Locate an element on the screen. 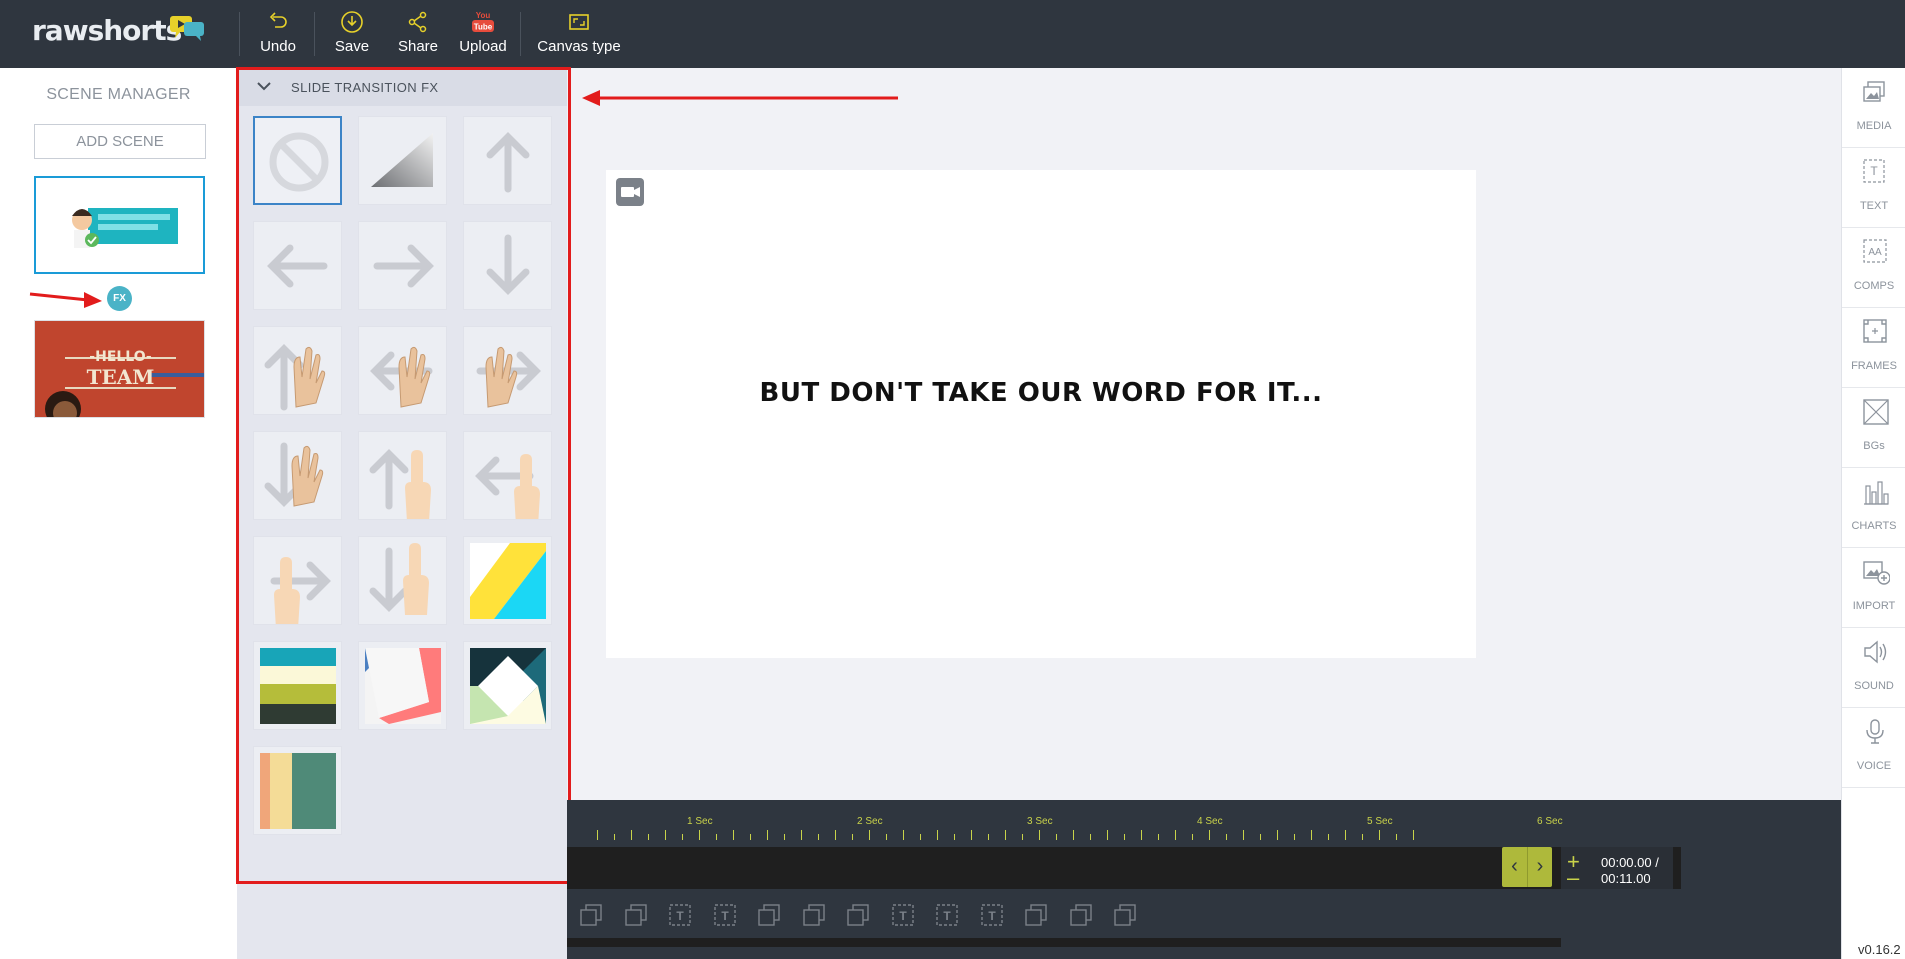 The image size is (1905, 959). ruler-label: 4 Sec is located at coordinates (1210, 821).